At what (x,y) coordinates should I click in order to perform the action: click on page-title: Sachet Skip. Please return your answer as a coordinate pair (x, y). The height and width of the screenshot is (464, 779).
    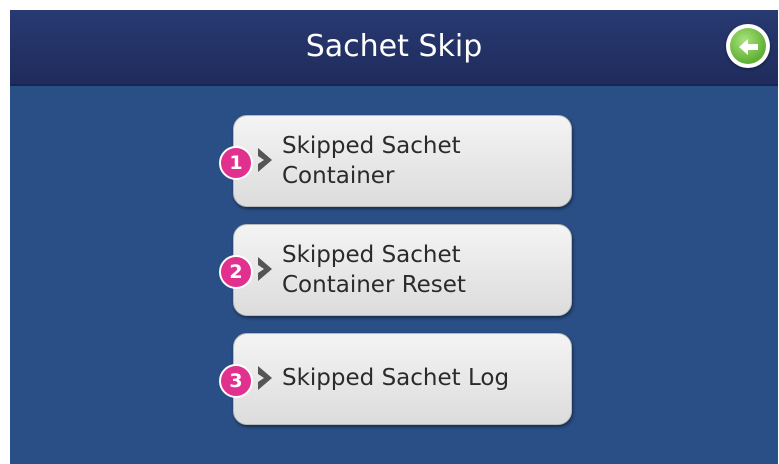
    Looking at the image, I should click on (394, 46).